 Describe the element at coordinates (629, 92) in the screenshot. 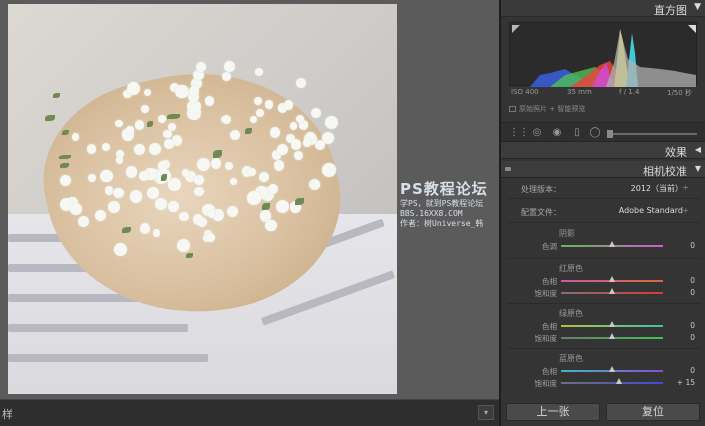

I see `exif-aperture: f / 1.4` at that location.